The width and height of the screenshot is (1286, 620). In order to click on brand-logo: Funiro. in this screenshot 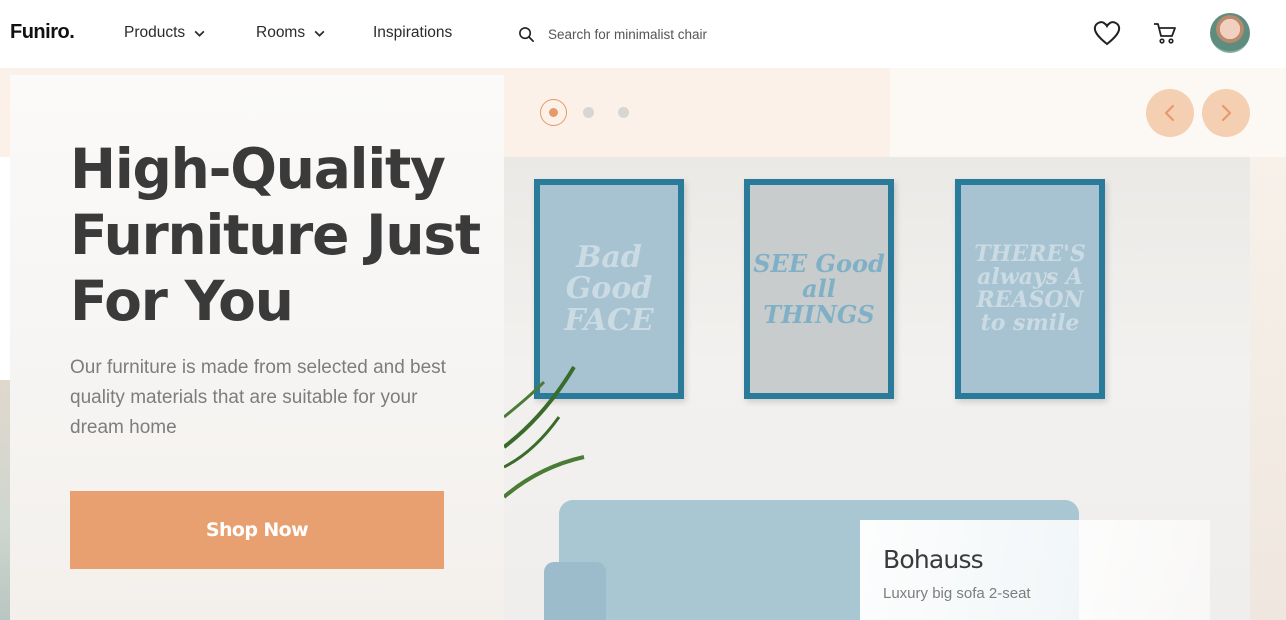, I will do `click(42, 32)`.